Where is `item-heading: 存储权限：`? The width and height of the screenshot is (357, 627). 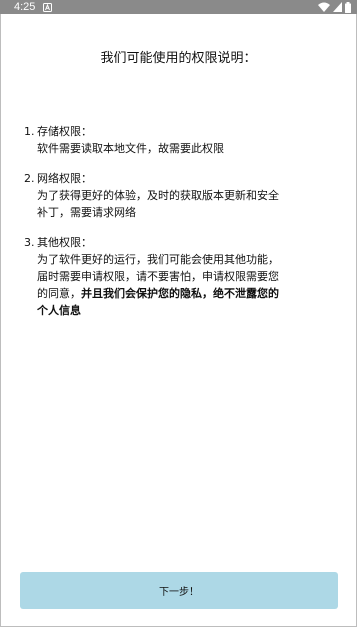 item-heading: 存储权限： is located at coordinates (64, 131).